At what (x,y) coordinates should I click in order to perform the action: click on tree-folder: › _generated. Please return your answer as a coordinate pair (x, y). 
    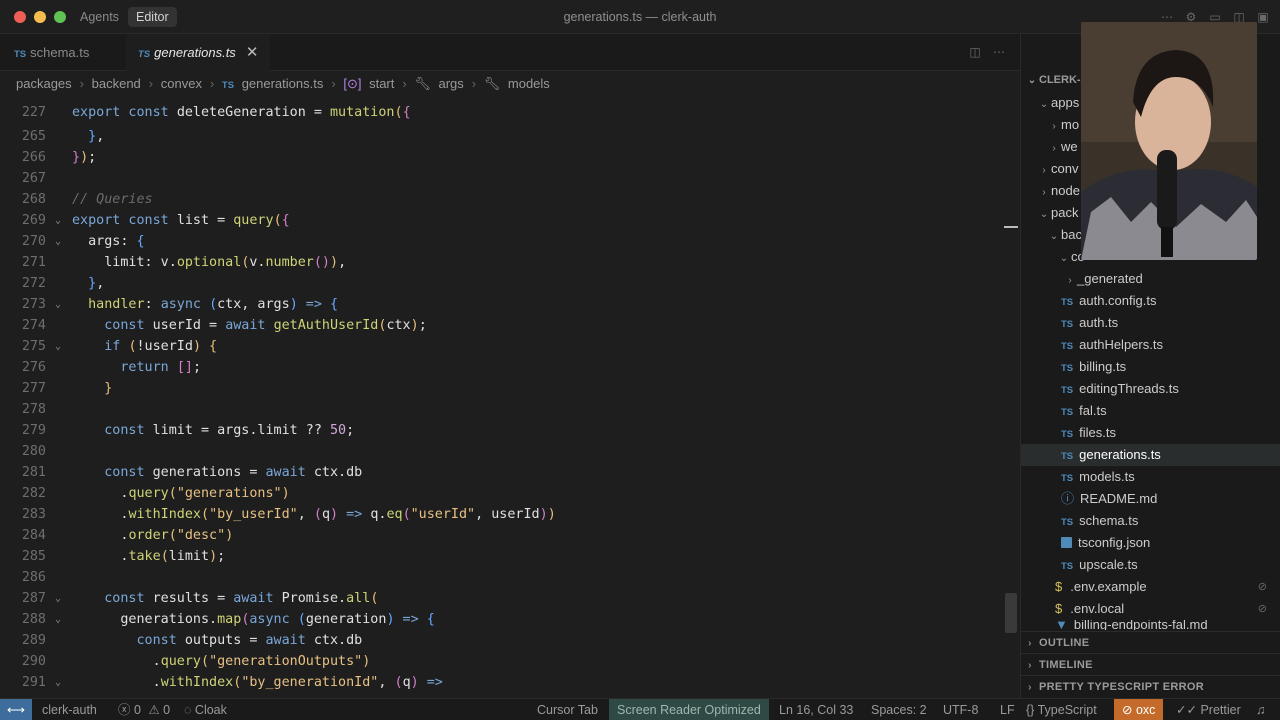
    Looking at the image, I should click on (1150, 279).